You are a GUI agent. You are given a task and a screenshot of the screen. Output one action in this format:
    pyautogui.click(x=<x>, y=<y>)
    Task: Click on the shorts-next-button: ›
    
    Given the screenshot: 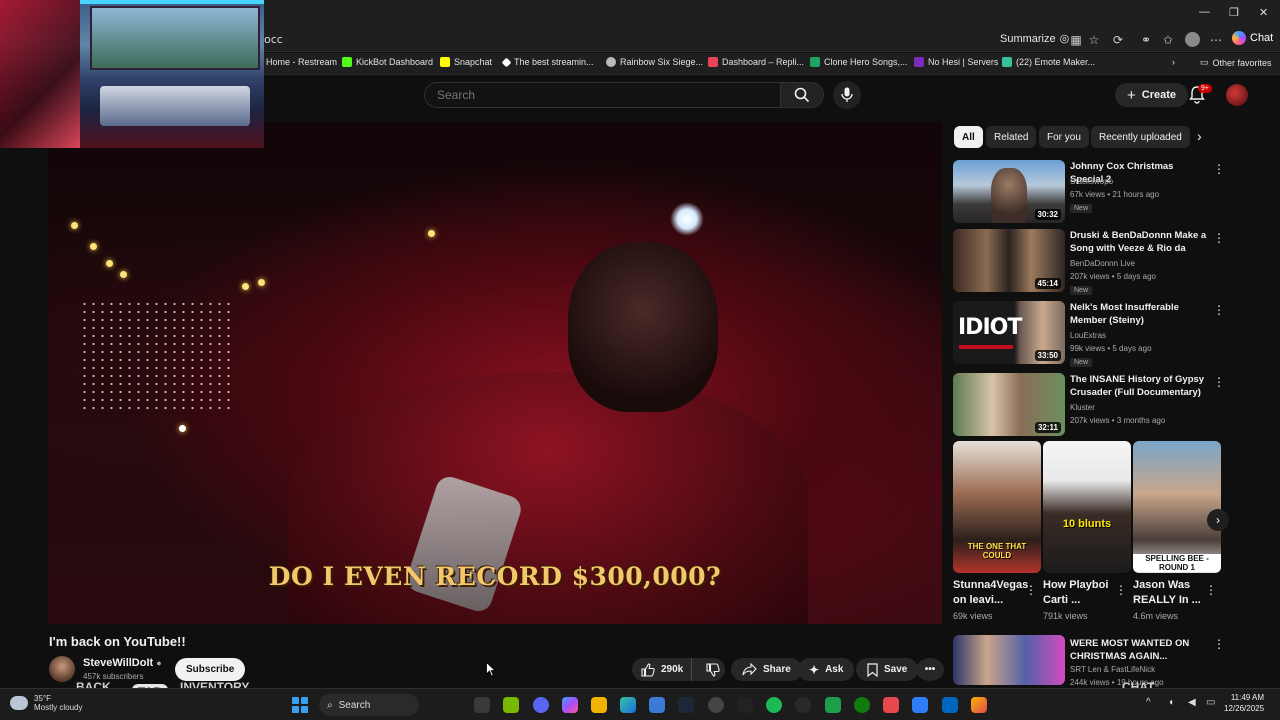 What is the action you would take?
    pyautogui.click(x=1218, y=520)
    